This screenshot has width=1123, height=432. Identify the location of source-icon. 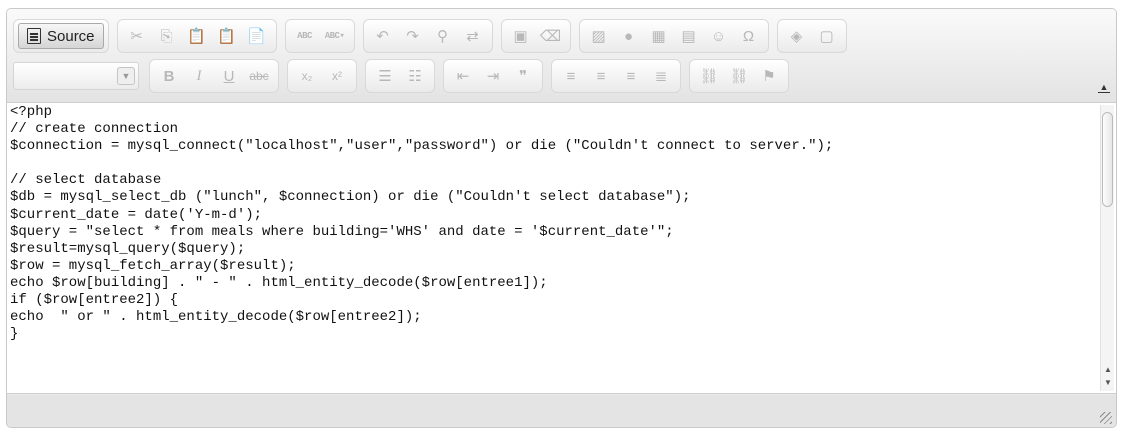
(34, 36).